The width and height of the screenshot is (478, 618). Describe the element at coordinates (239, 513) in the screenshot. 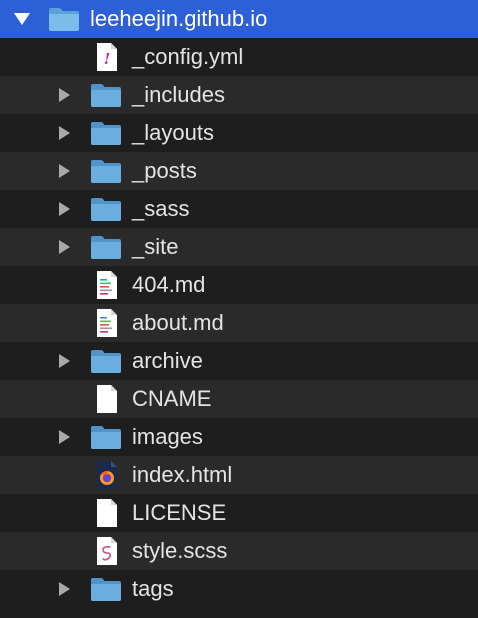

I see `tree-row-file: LICENSE` at that location.